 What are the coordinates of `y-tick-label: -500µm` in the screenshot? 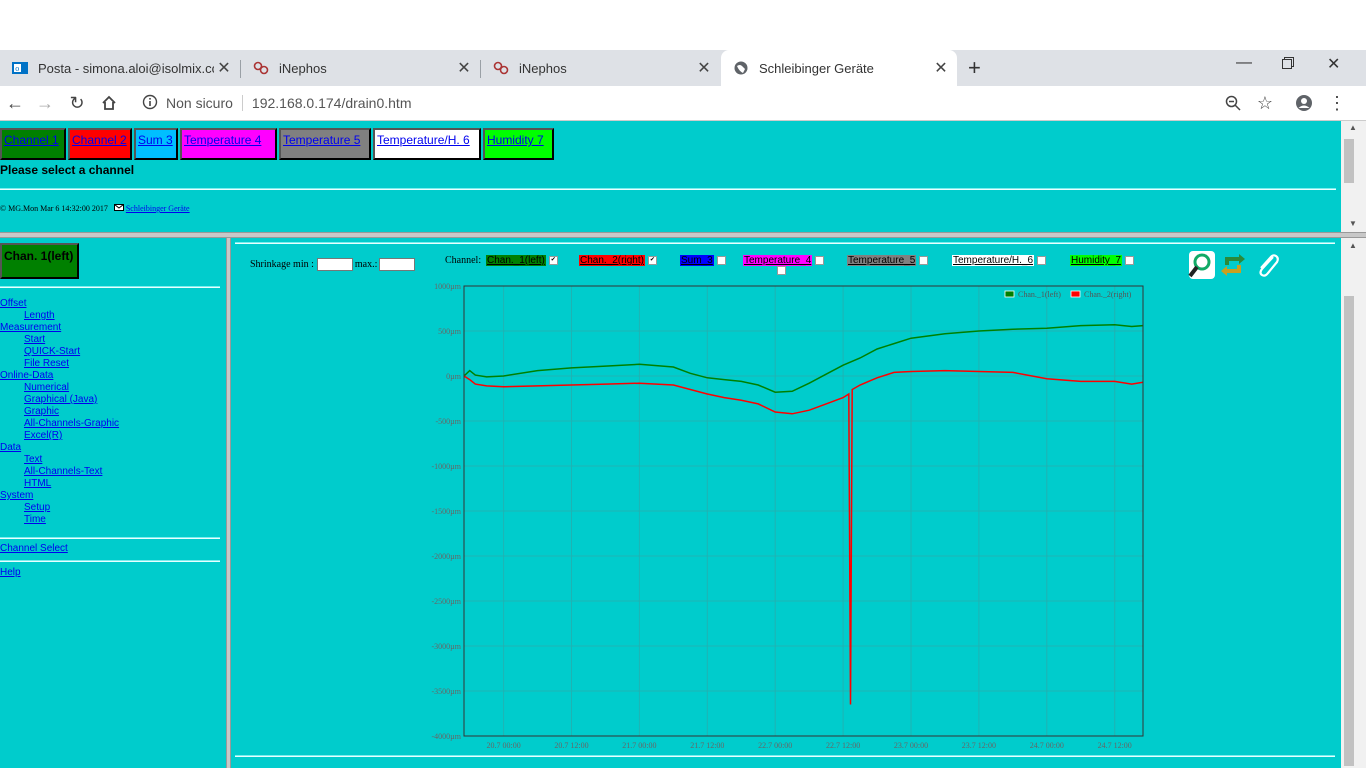 It's located at (449, 421).